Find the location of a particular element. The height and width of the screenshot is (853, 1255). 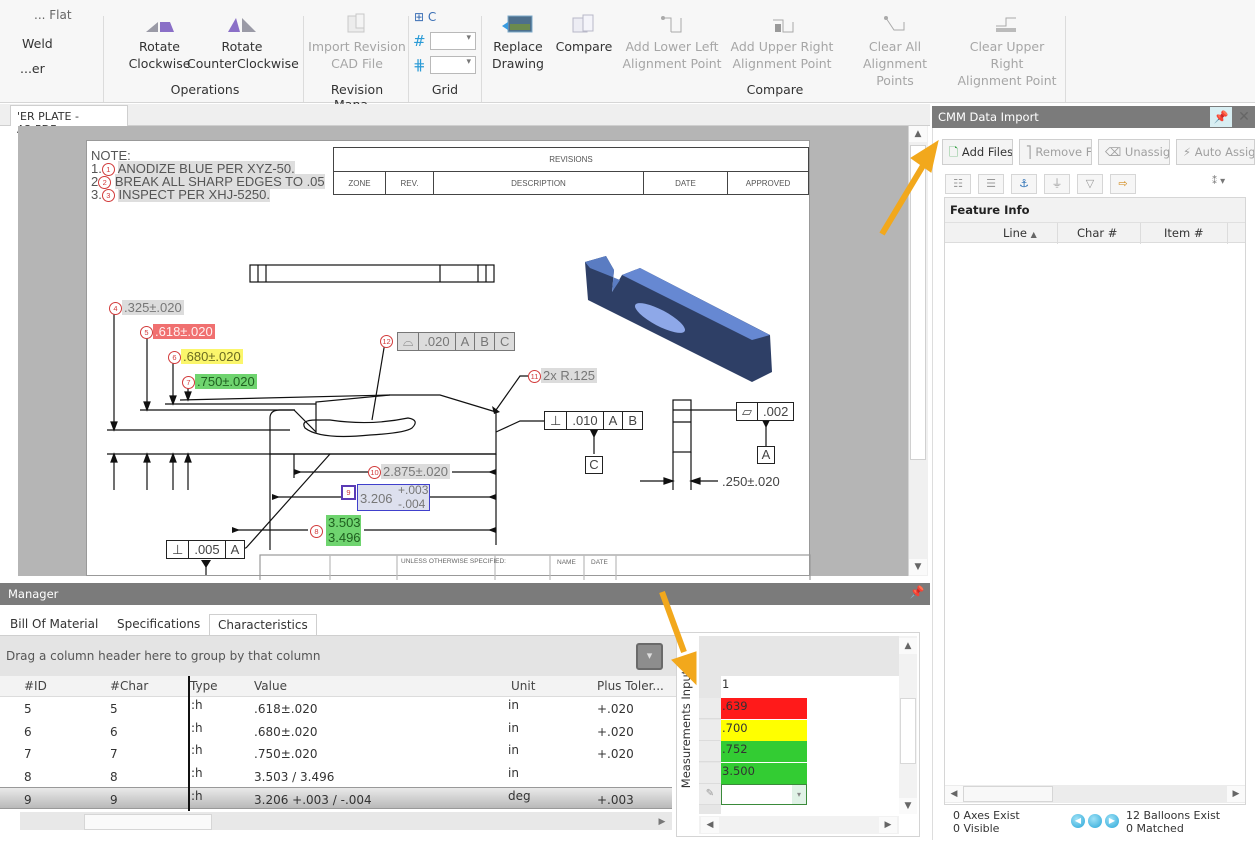

callout-arrows is located at coordinates (799, 412).